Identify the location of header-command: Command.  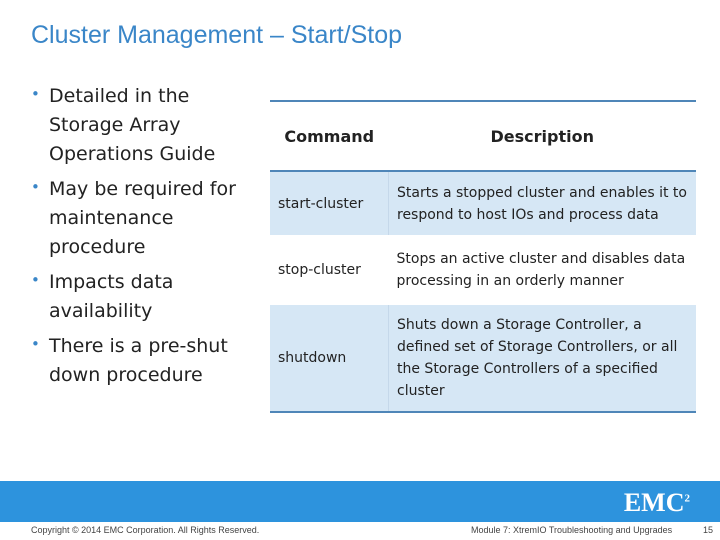
(329, 136).